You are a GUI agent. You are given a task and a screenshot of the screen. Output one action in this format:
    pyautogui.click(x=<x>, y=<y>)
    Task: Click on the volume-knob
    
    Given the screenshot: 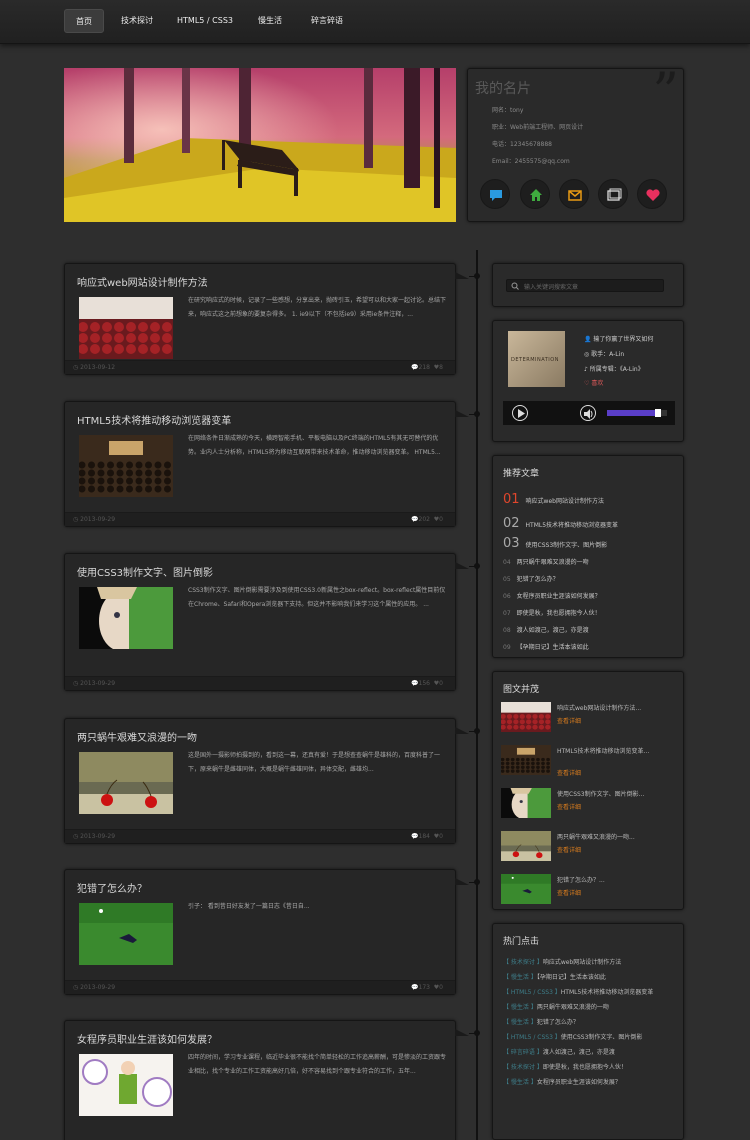 What is the action you would take?
    pyautogui.click(x=658, y=413)
    